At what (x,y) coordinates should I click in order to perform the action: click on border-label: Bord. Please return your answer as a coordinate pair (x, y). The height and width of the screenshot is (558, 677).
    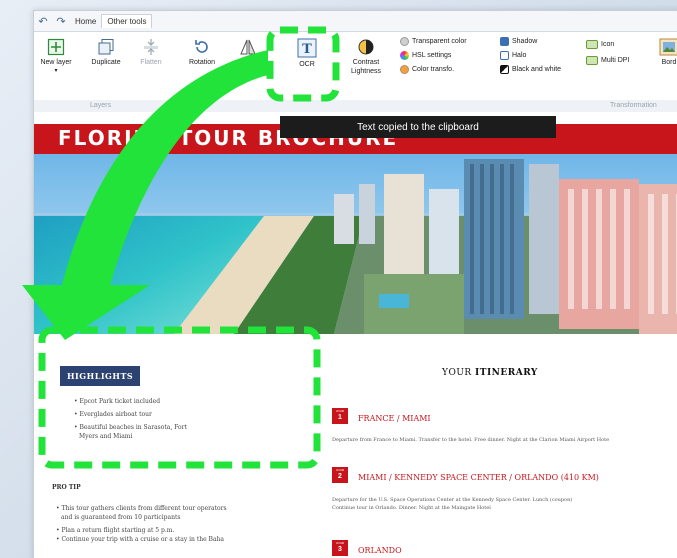
    Looking at the image, I should click on (669, 62).